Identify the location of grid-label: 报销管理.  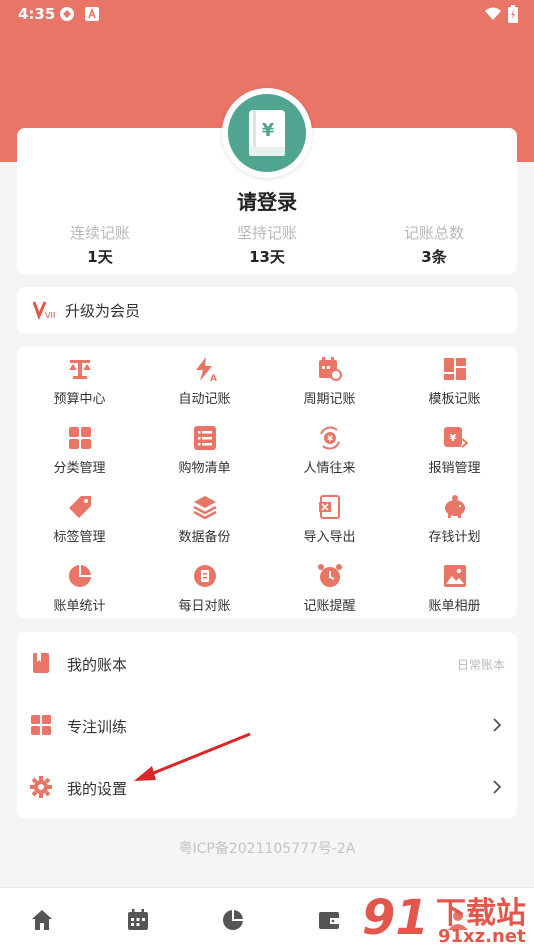
(454, 468).